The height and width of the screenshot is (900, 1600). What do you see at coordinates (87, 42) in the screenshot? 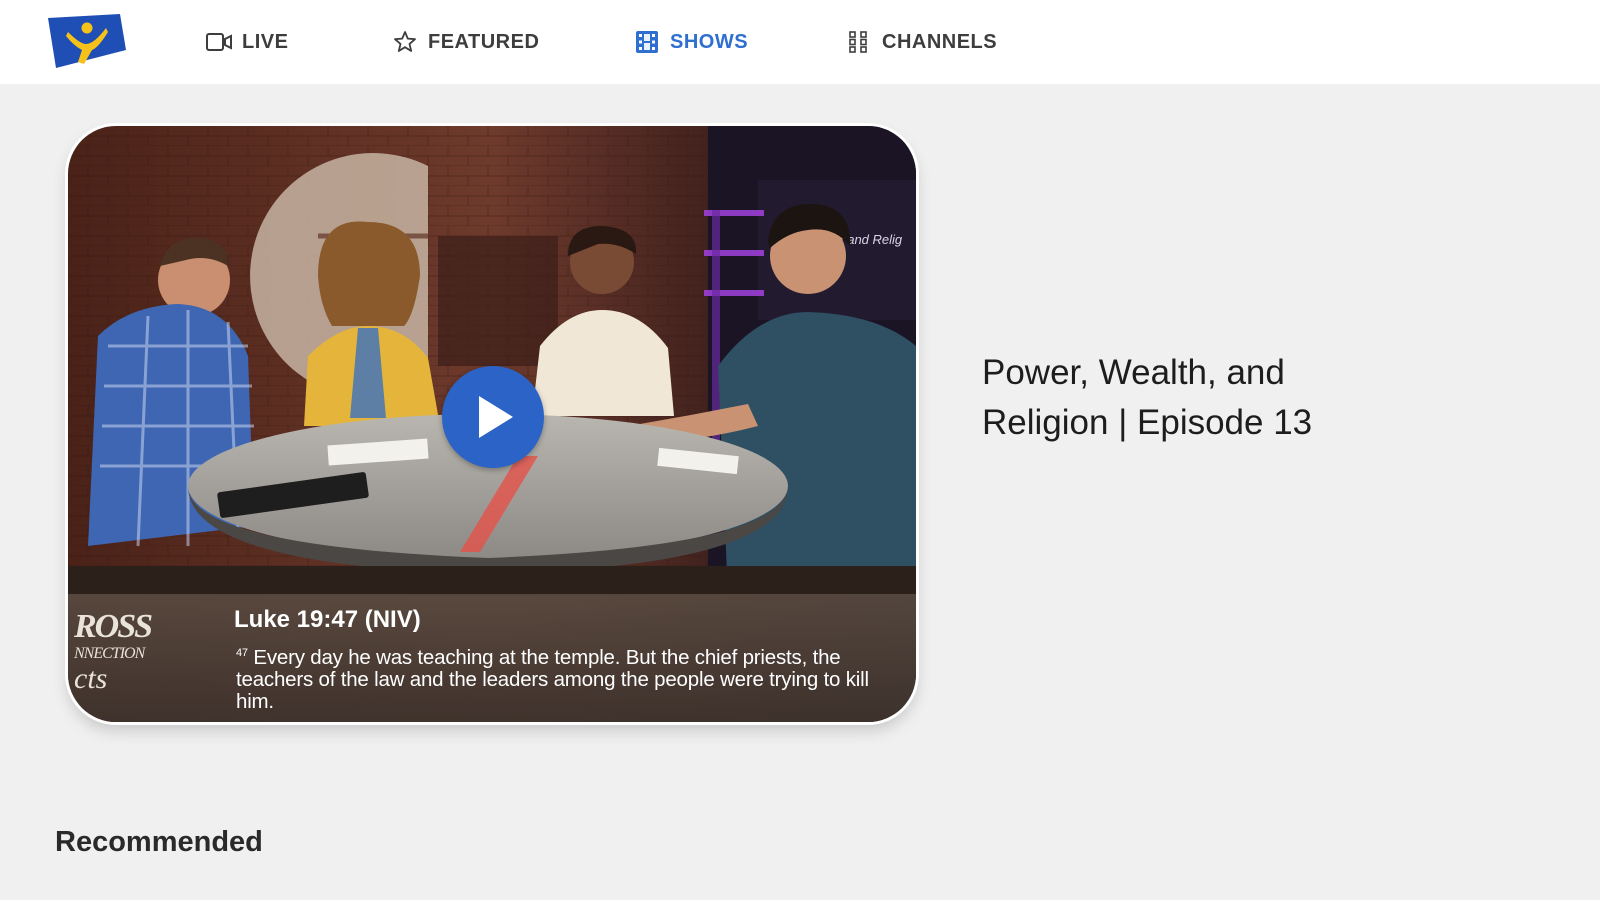
I see `network-logo-icon` at bounding box center [87, 42].